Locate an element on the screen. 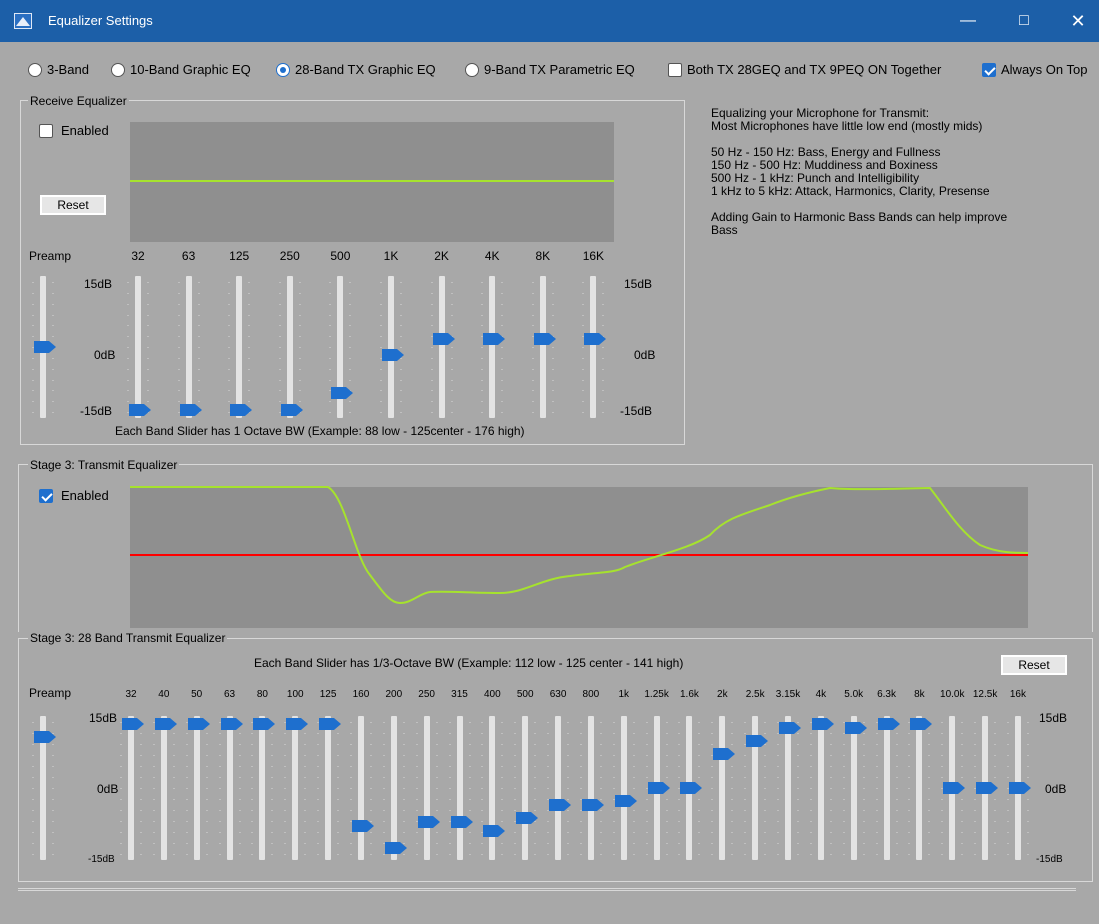  checkbox-always-on-top is located at coordinates (989, 70).